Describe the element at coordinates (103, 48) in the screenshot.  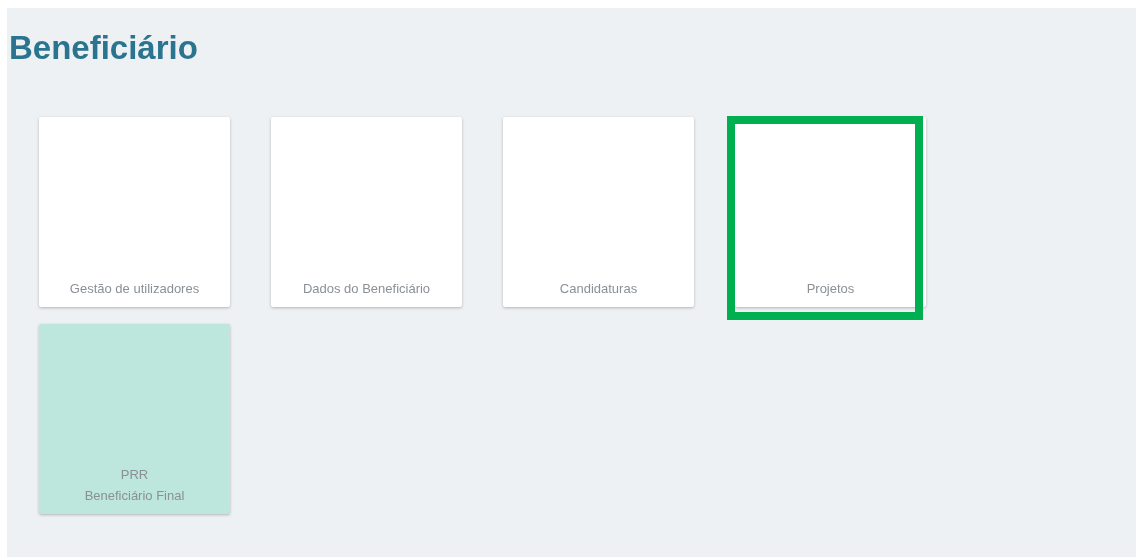
I see `page-title: Beneficiário` at that location.